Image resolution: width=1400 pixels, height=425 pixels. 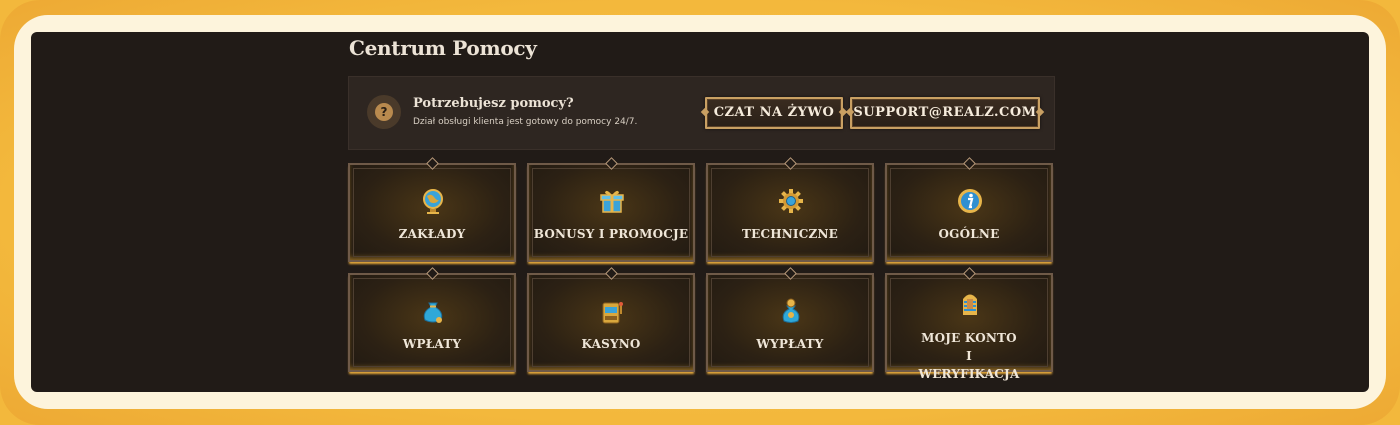 I want to click on category-tile-bonusy: BONUSY I PROMOCJE, so click(x=611, y=209).